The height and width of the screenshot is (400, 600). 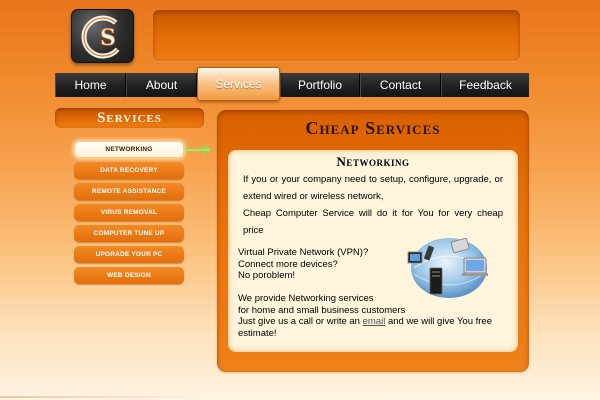 What do you see at coordinates (400, 85) in the screenshot?
I see `nav-contact: Contact` at bounding box center [400, 85].